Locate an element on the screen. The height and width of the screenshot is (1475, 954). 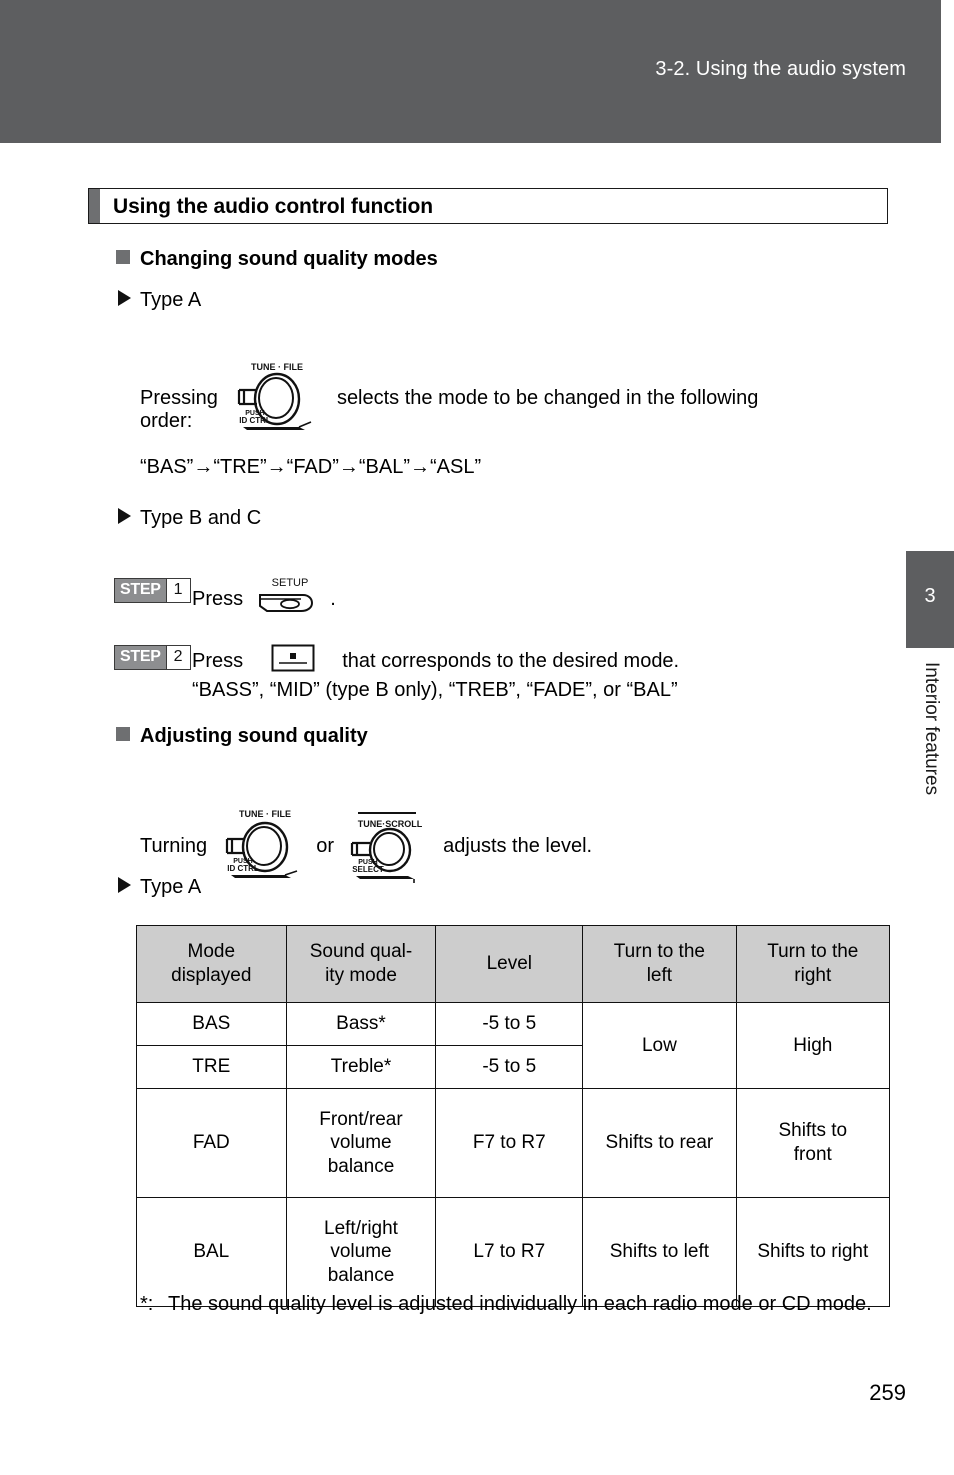
table-row: BAS Bass* -5 to 5 Low High is located at coordinates (513, 1045).